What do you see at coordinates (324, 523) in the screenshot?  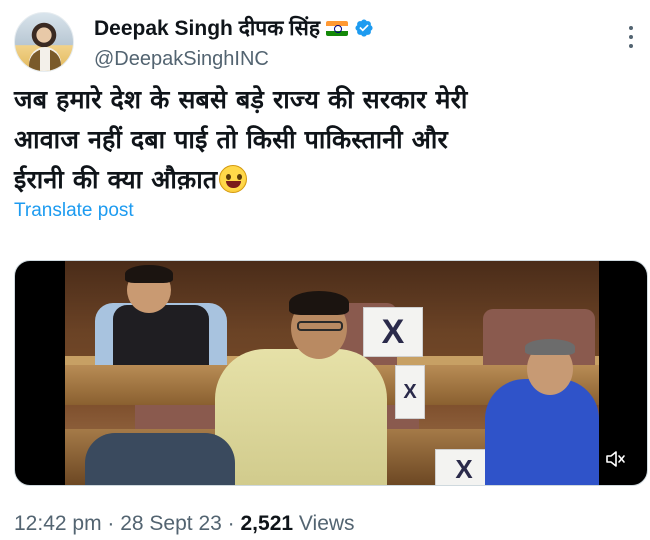 I see `views-label: Views` at bounding box center [324, 523].